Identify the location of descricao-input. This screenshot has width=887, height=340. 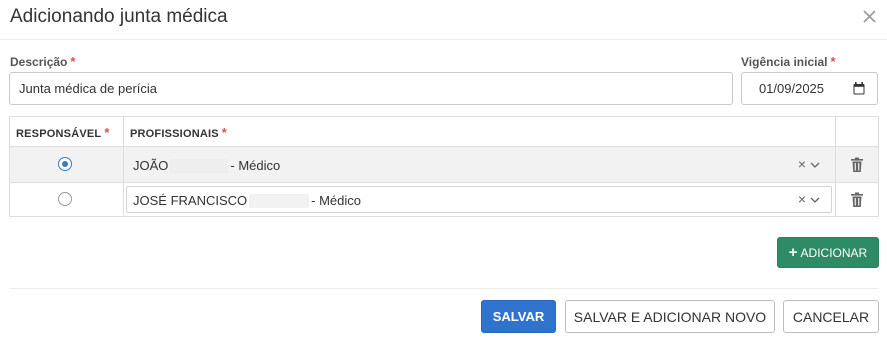
(371, 88).